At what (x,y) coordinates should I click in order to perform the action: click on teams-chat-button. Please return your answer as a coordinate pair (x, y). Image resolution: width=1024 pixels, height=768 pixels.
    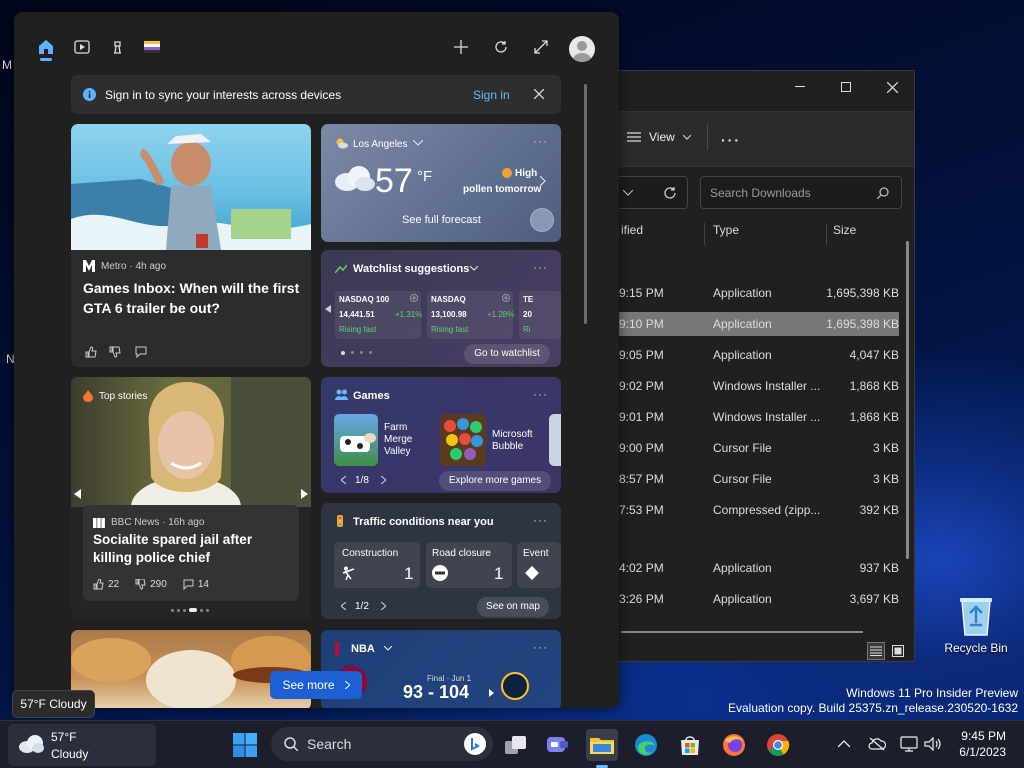
    Looking at the image, I should click on (558, 745).